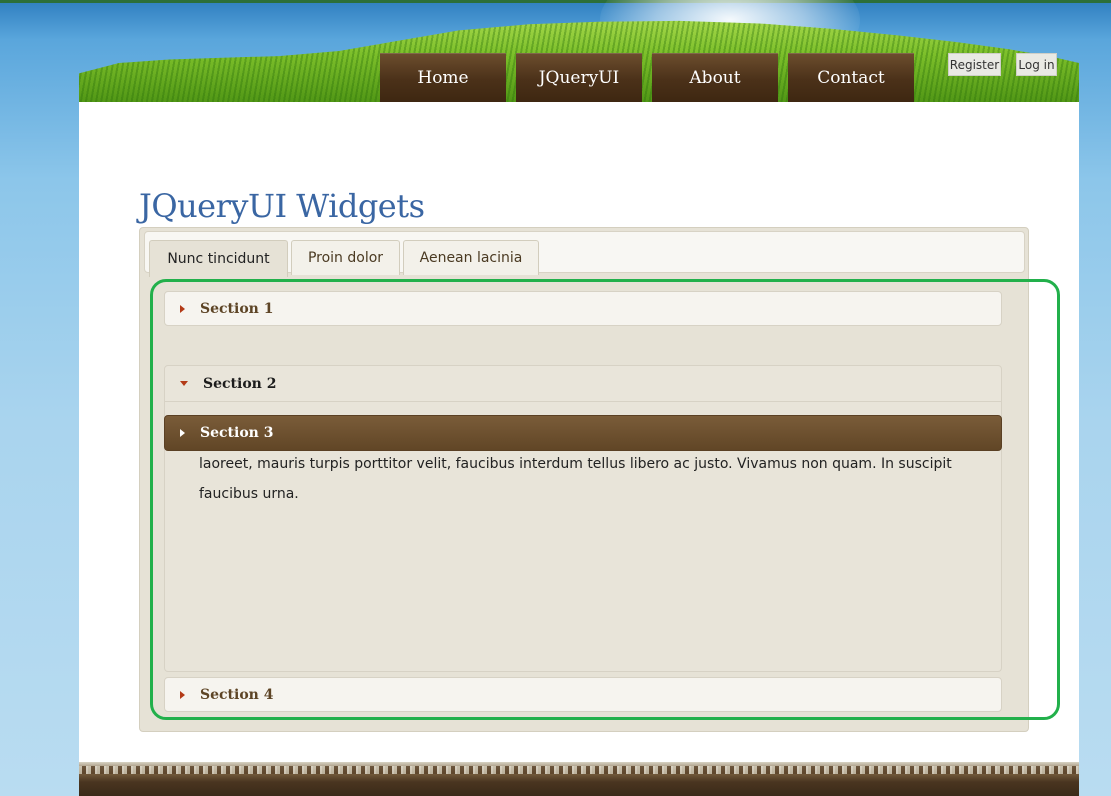 The image size is (1111, 796). Describe the element at coordinates (974, 64) in the screenshot. I see `register-link: Register` at that location.